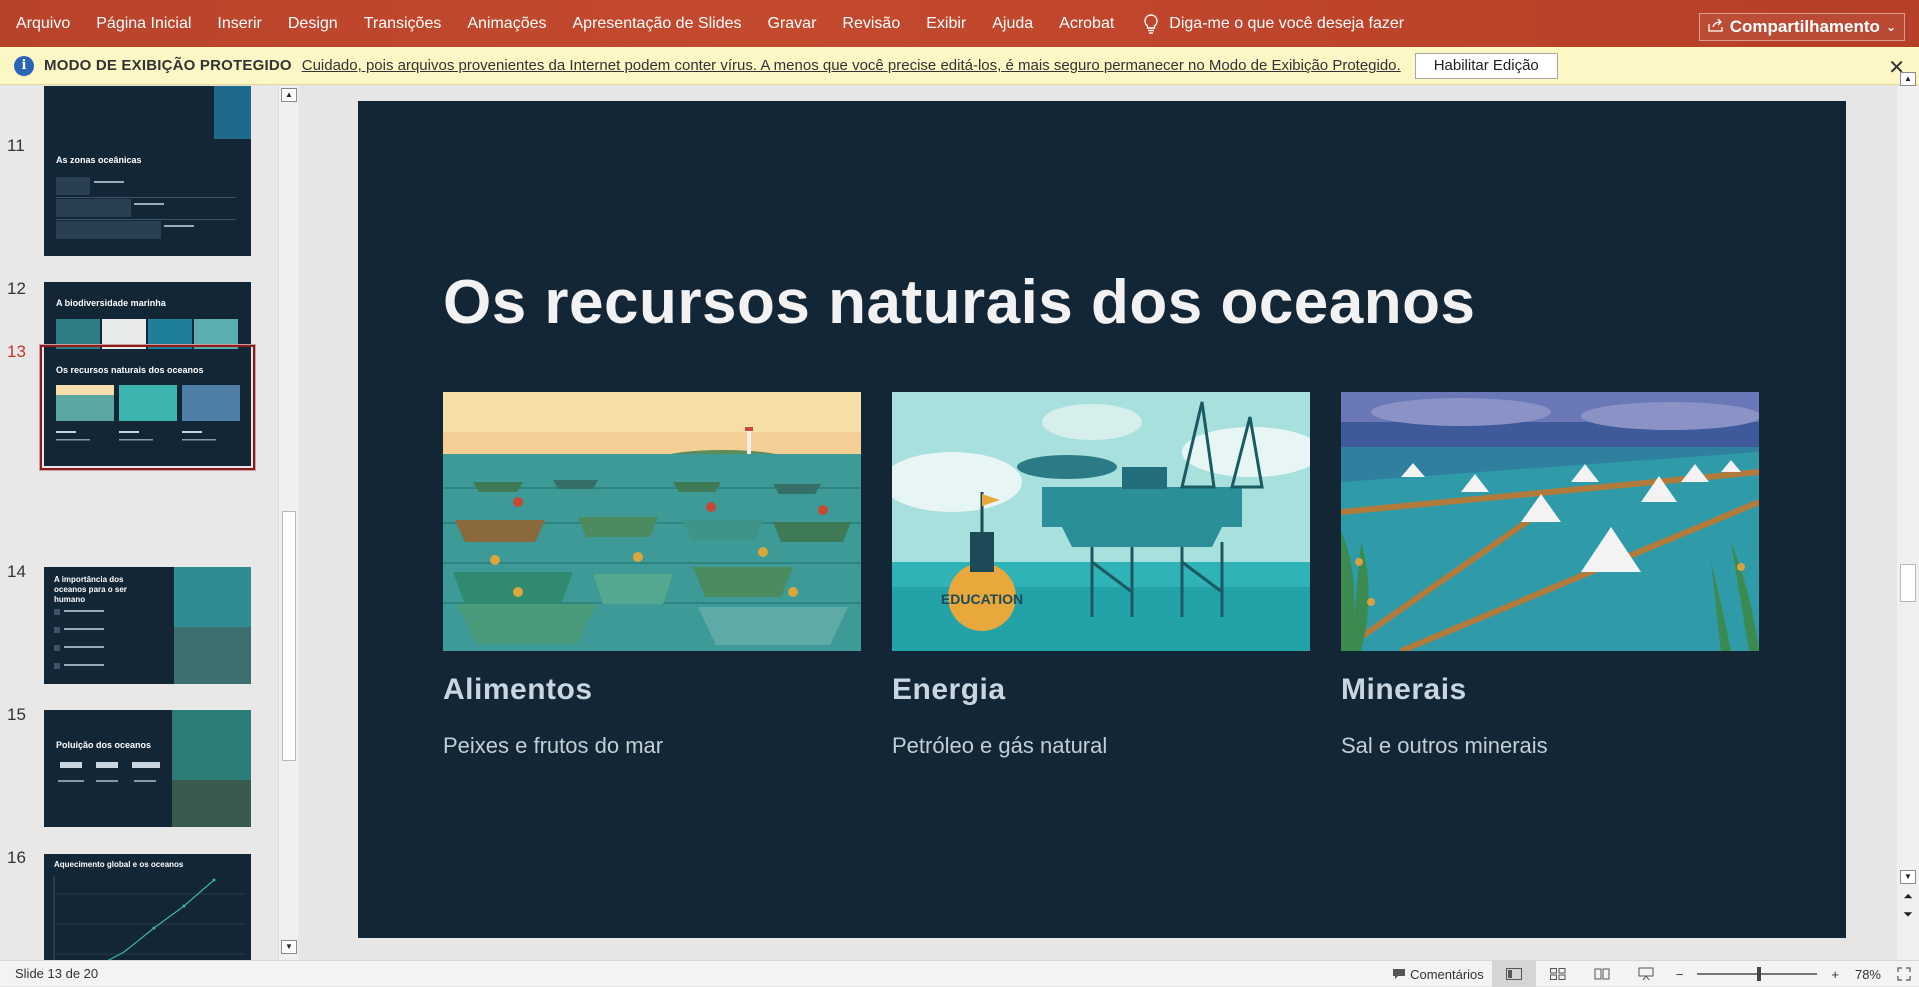 This screenshot has width=1919, height=987. What do you see at coordinates (1908, 897) in the screenshot?
I see `previous-slide-icon: ⏶` at bounding box center [1908, 897].